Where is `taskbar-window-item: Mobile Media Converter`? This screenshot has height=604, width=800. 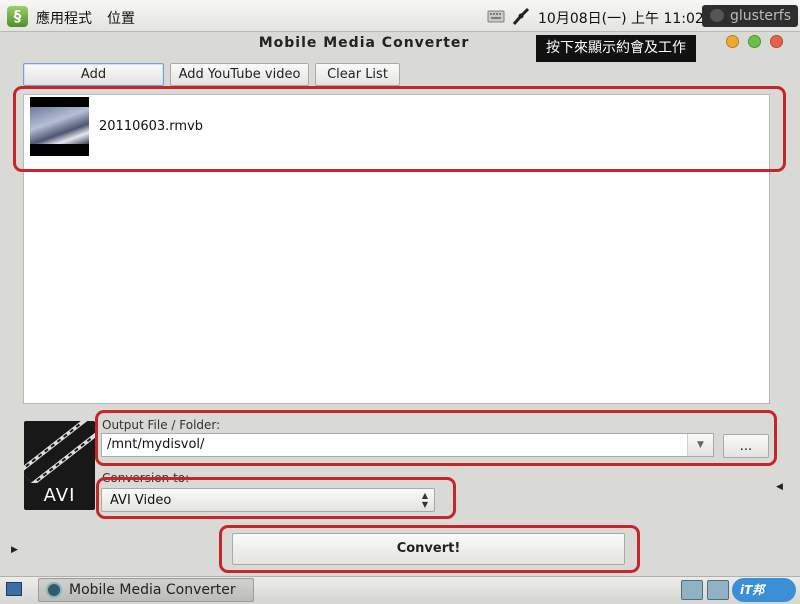
taskbar-window-item: Mobile Media Converter is located at coordinates (146, 590).